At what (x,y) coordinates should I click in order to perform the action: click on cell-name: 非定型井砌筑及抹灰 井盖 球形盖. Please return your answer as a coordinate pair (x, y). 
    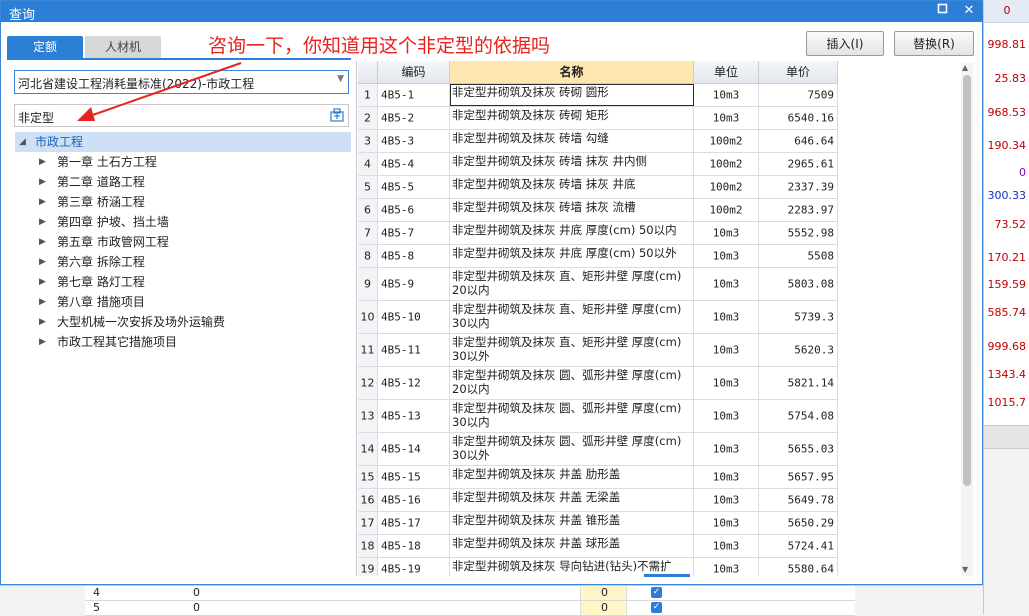
    Looking at the image, I should click on (572, 546).